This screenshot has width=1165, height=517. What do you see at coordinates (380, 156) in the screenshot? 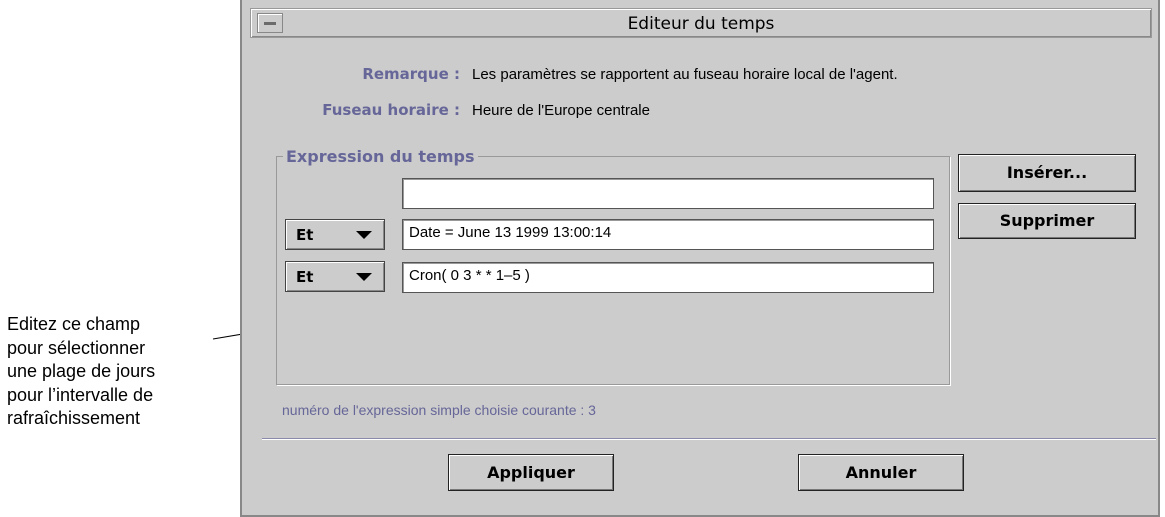
I see `time-expression-group-title: Expression du temps` at bounding box center [380, 156].